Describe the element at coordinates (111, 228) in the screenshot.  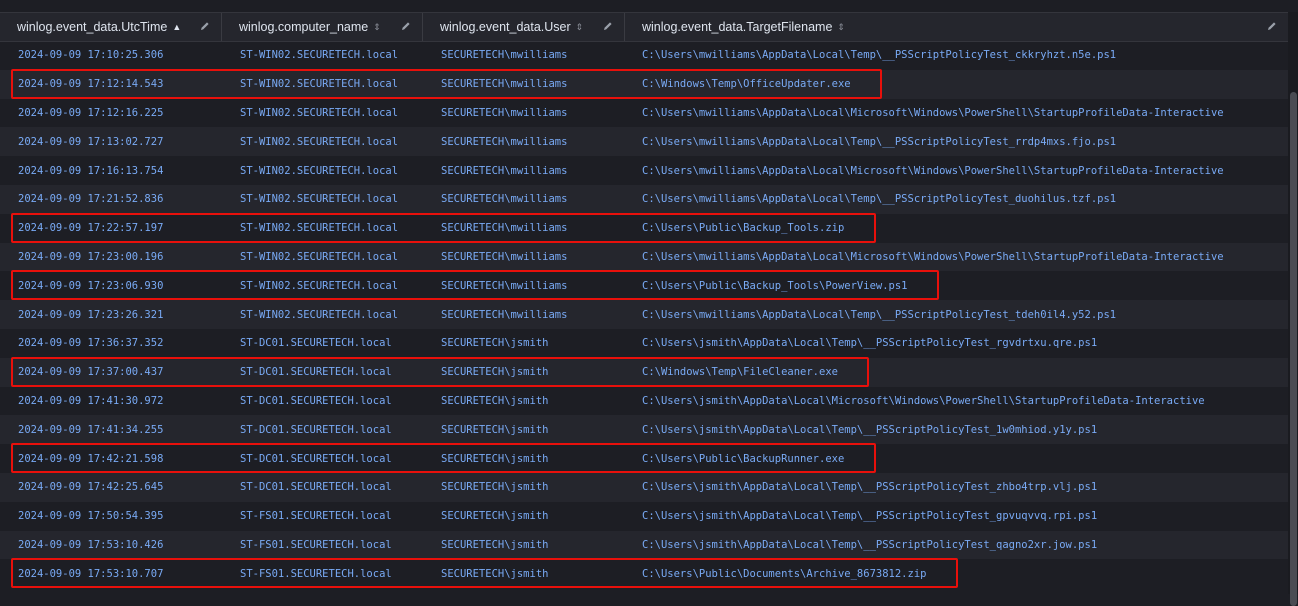
I see `cell-utctime: 2024-09-09 17:22:57.197` at that location.